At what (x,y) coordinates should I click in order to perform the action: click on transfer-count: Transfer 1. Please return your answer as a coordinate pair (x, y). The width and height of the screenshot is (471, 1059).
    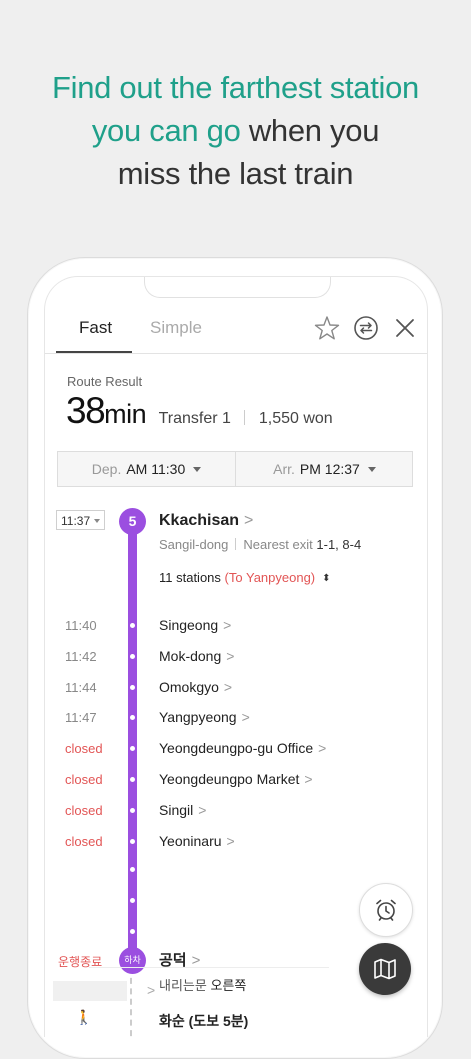
    Looking at the image, I should click on (194, 418).